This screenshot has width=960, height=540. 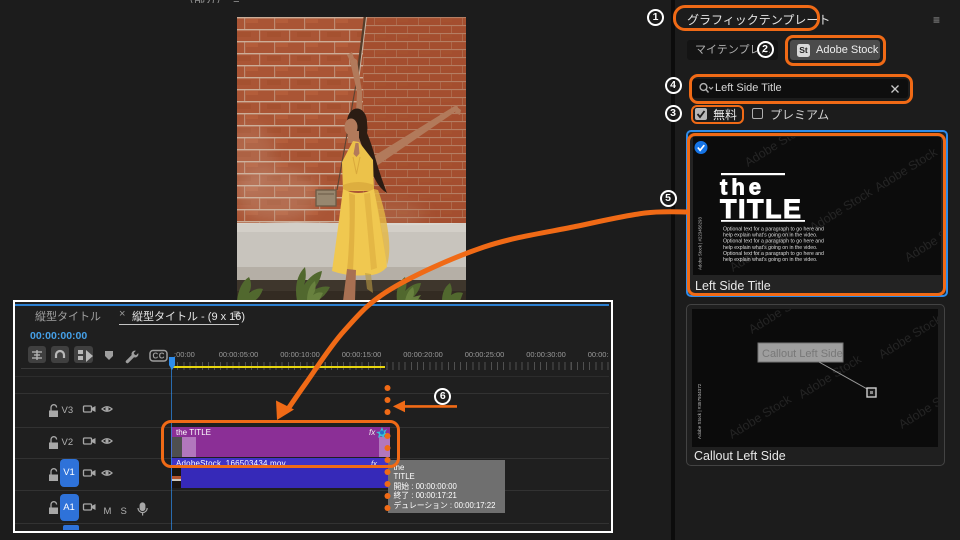 What do you see at coordinates (68, 442) in the screenshot?
I see `svg-text: V2` at bounding box center [68, 442].